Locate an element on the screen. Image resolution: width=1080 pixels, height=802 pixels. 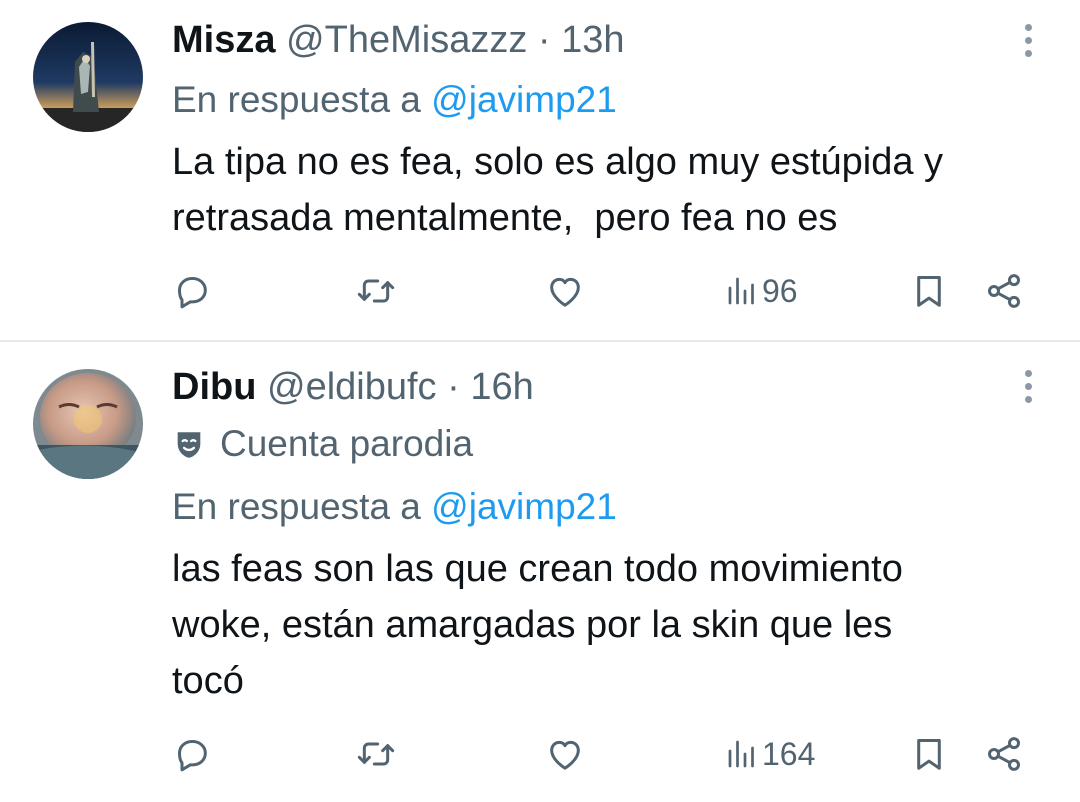
tweet-header: Misza @TheMisazzz · 13h is located at coordinates (398, 40).